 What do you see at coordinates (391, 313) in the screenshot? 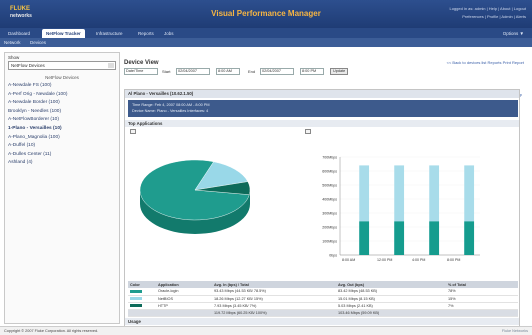
I see `total-out-cell: 103.46 Mbps (59.09 KB)` at bounding box center [391, 313].